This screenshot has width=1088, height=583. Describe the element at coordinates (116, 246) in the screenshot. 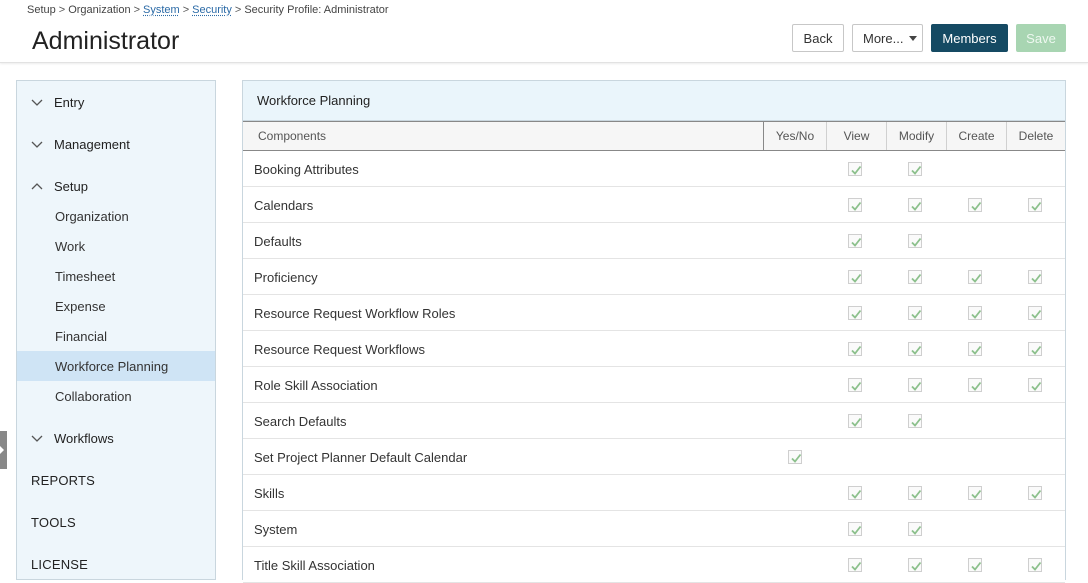

I see `sidebar-item-work: Work` at that location.